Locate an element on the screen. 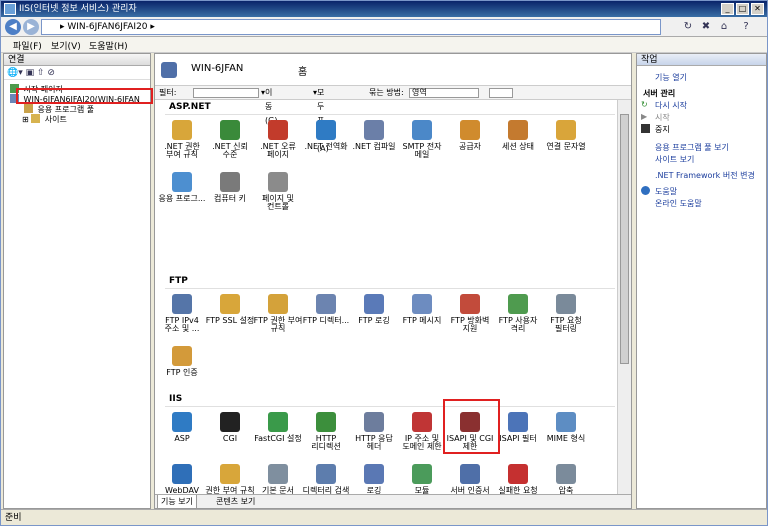 Image resolution: width=768 pixels, height=526 pixels. feature-item: 서버 인증서 is located at coordinates (470, 479).